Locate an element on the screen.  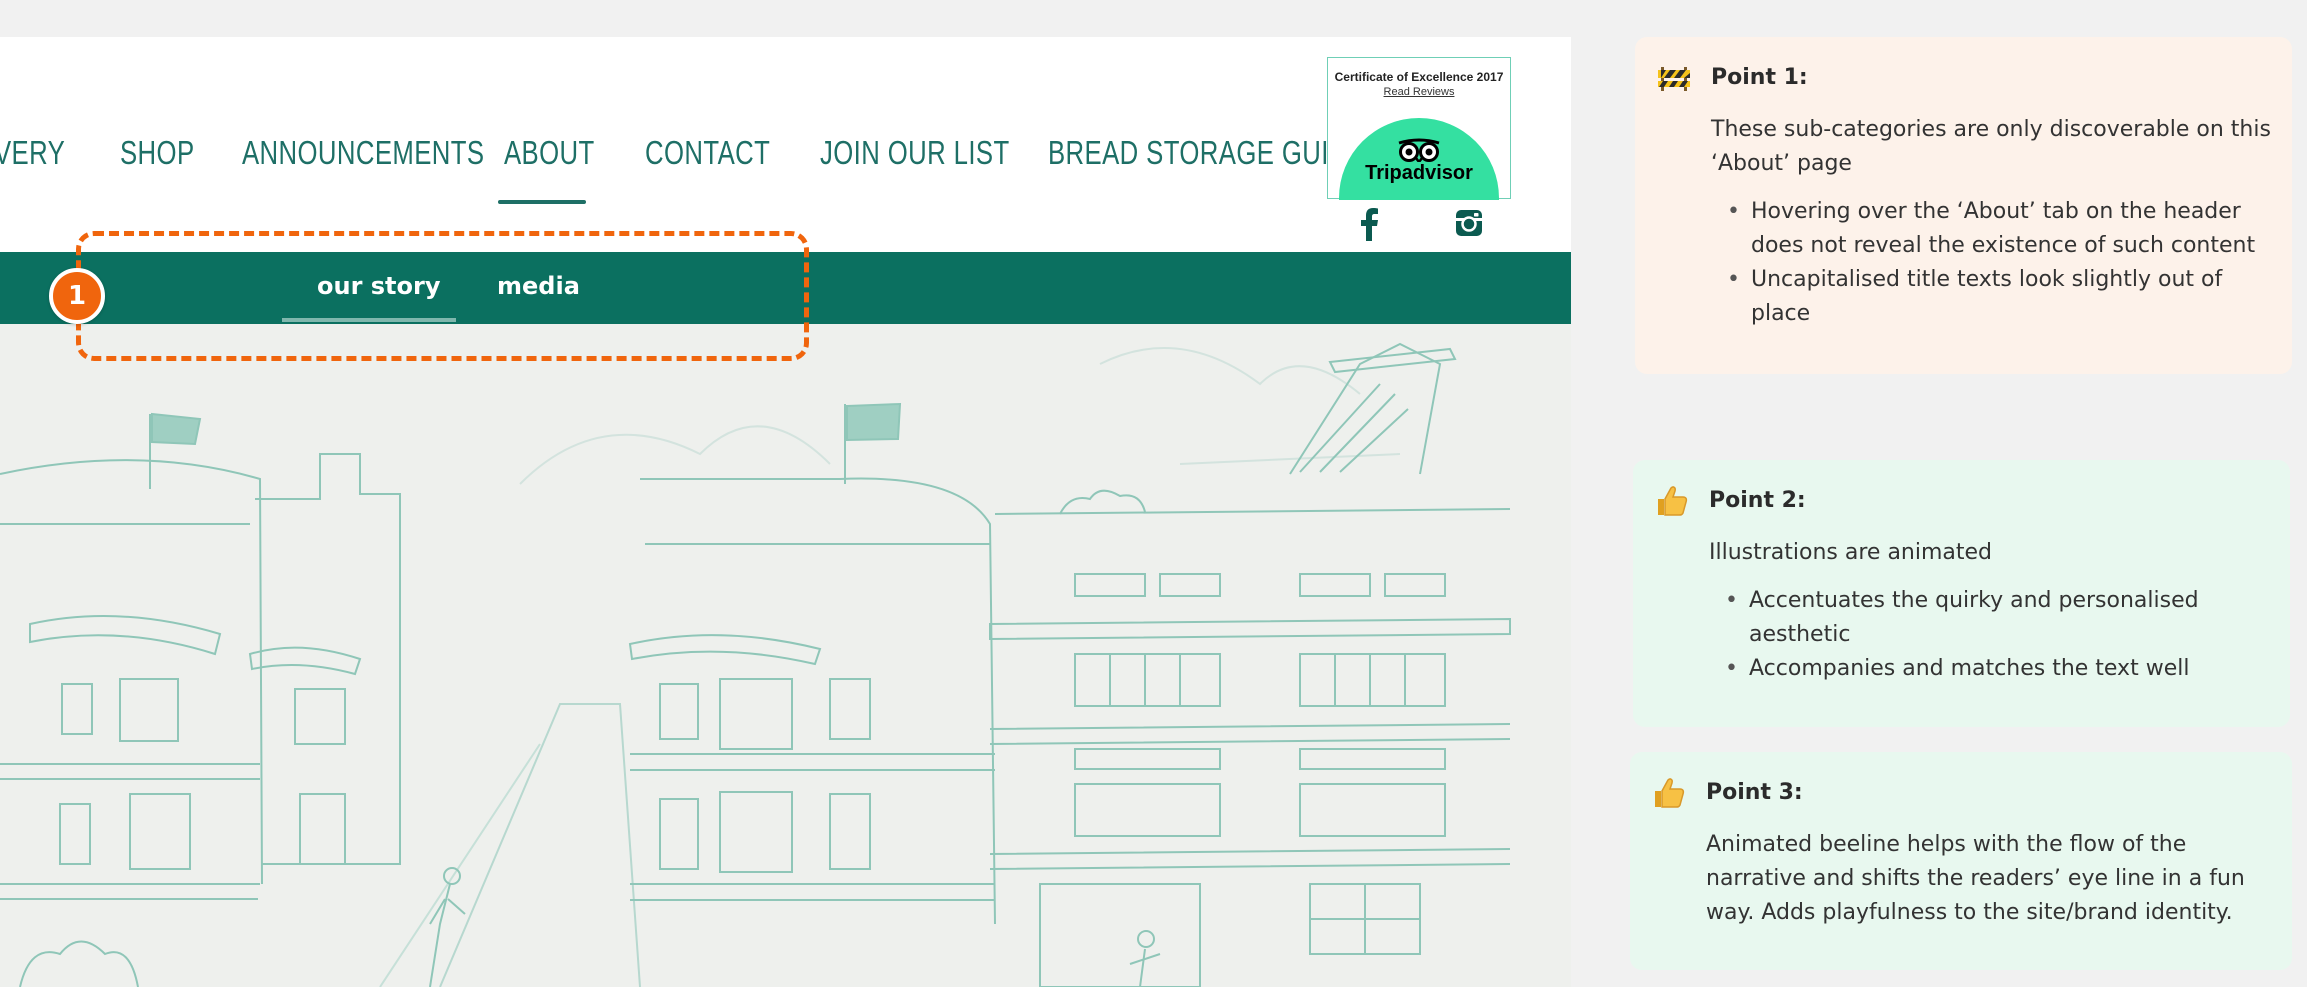
note-bullet: Accompanies and matches the text well is located at coordinates (1997, 669).